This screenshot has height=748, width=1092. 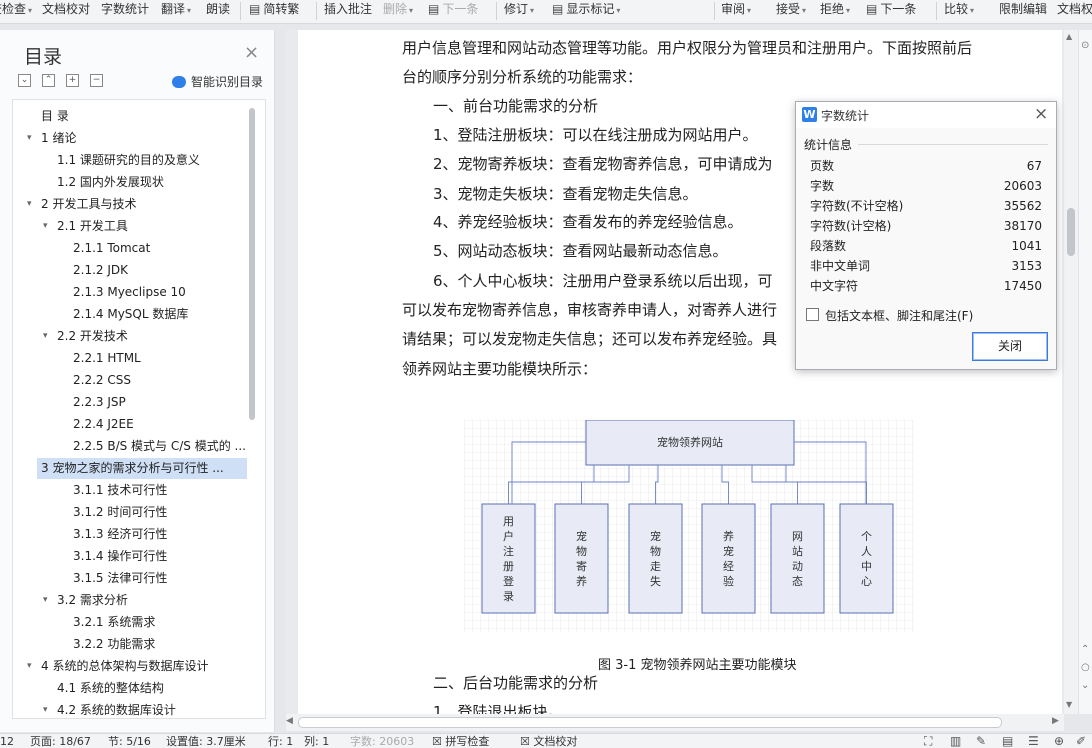 What do you see at coordinates (176, 11) in the screenshot?
I see `toolbar-item: 翻译 ▾` at bounding box center [176, 11].